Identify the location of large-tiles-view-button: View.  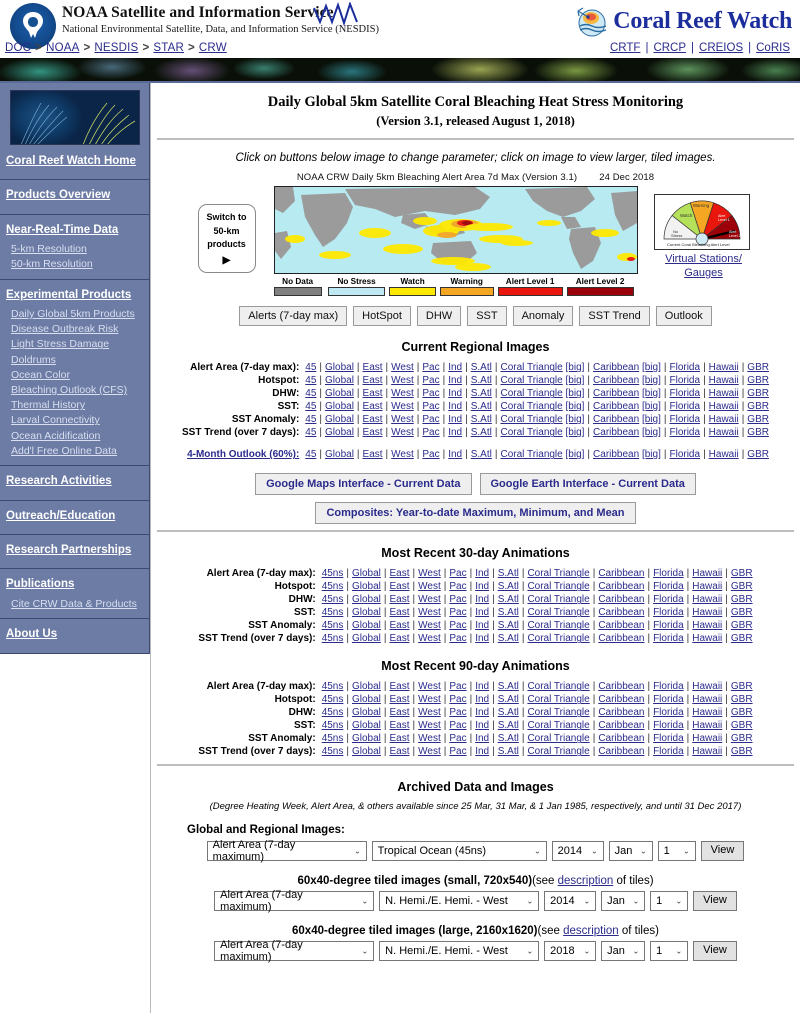
(715, 951).